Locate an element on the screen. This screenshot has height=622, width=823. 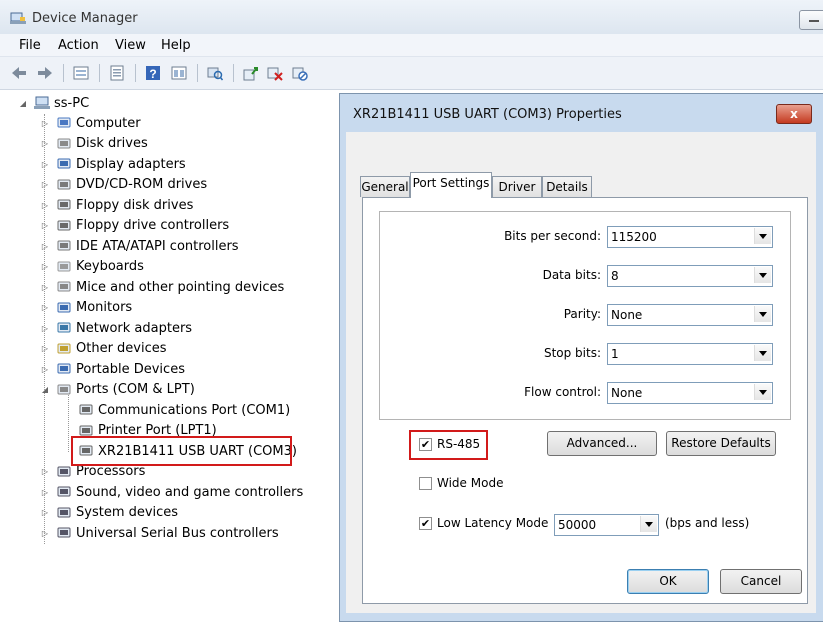
tree-item: ▷ Computer is located at coordinates (90, 123).